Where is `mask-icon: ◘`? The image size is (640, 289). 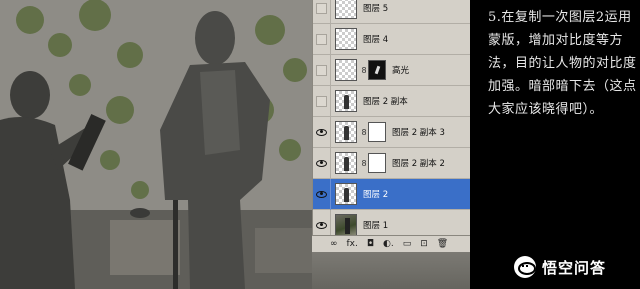
mask-icon: ◘ is located at coordinates (370, 244).